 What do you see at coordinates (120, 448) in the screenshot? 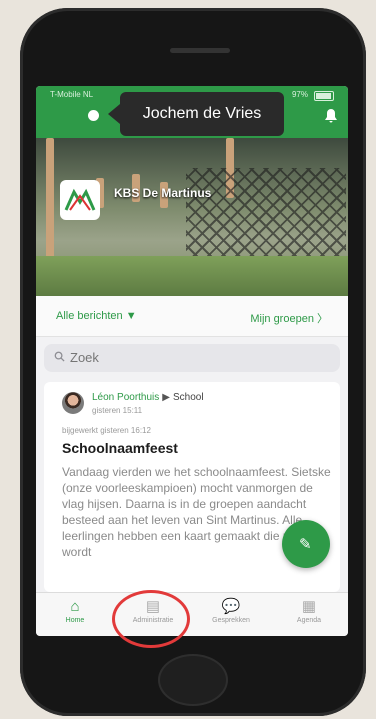
I see `post-title: Schoolnaamfeest` at bounding box center [120, 448].